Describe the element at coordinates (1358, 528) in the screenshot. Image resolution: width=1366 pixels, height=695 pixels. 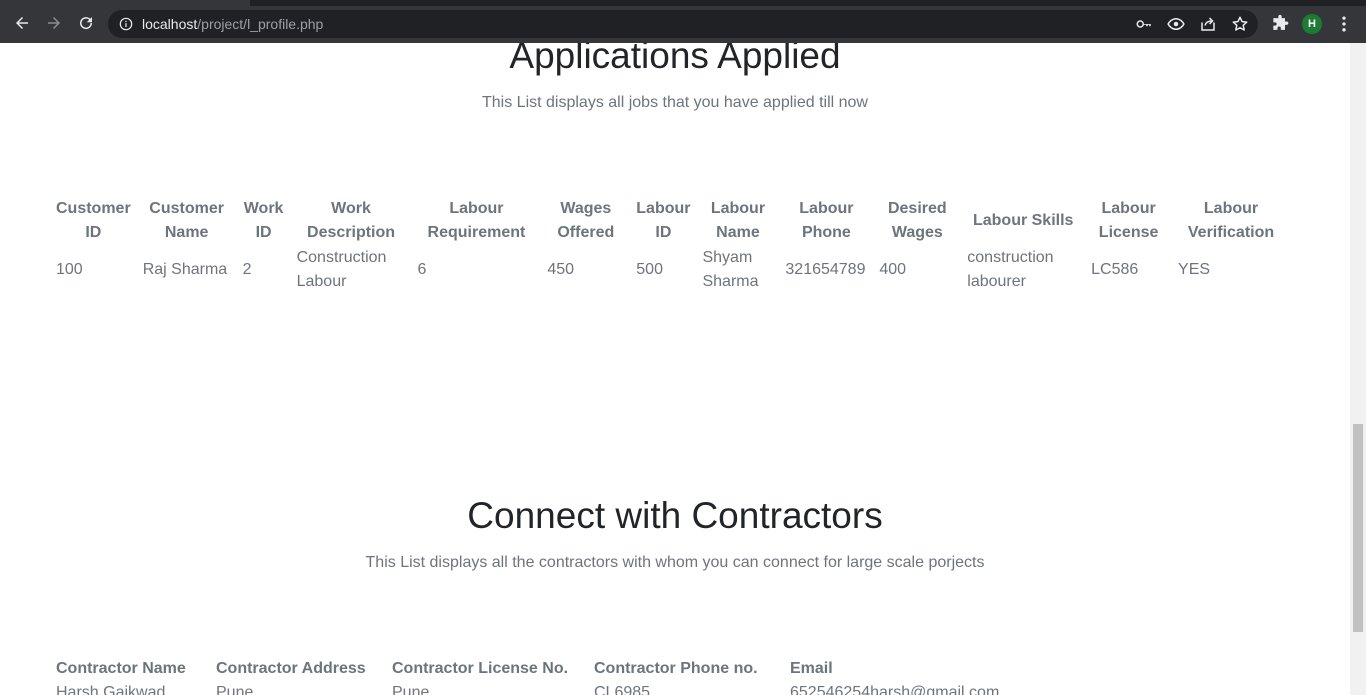
I see `scrollbar-thumb` at that location.